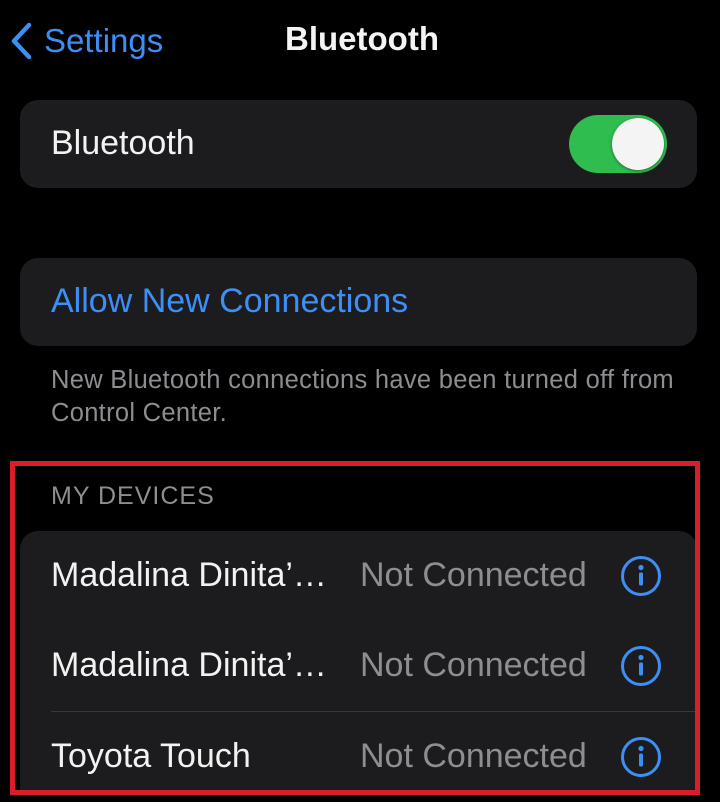 Image resolution: width=720 pixels, height=802 pixels. I want to click on page-title: Bluetooth, so click(362, 38).